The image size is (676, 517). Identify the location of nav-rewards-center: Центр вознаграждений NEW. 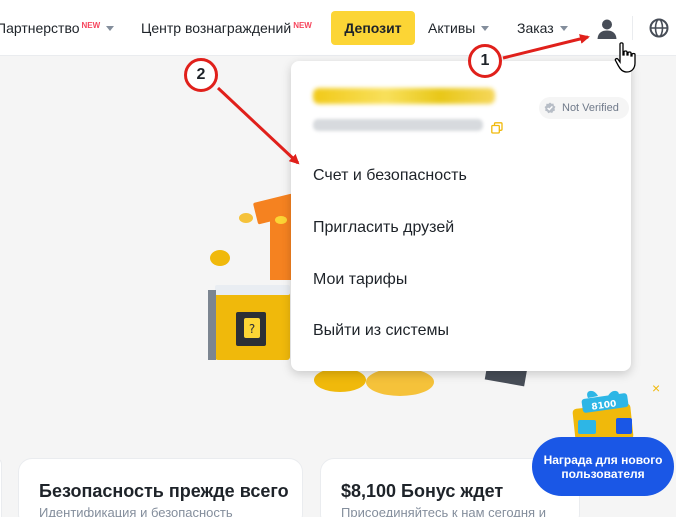
(226, 28).